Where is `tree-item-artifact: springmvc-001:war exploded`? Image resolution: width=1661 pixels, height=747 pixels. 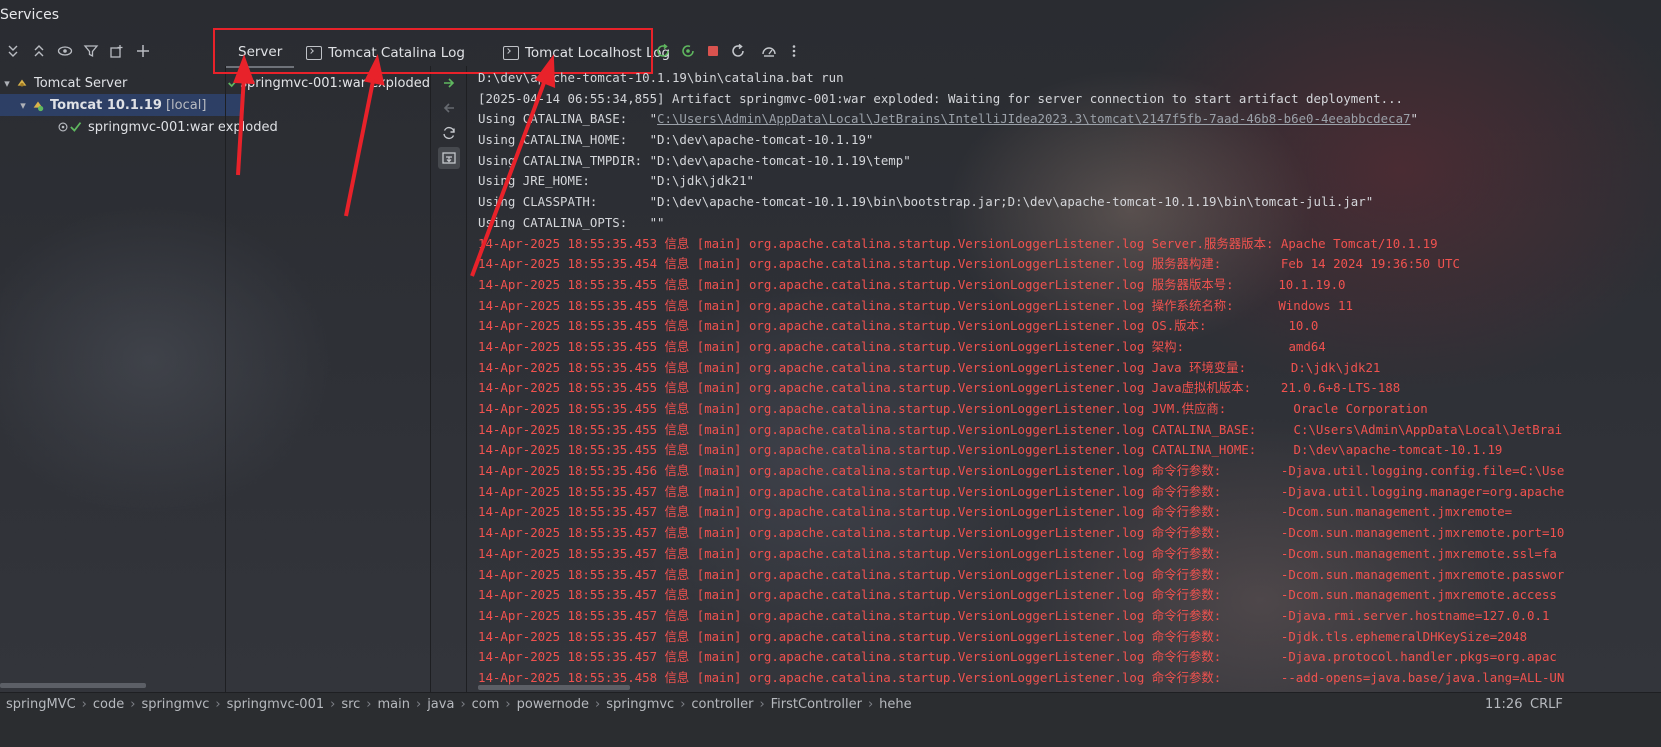
tree-item-artifact: springmvc-001:war exploded is located at coordinates (146, 127).